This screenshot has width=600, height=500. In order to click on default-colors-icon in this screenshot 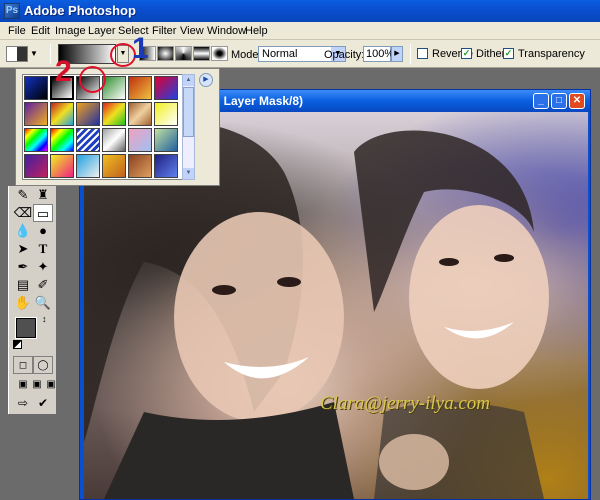, I will do `click(17, 344)`.